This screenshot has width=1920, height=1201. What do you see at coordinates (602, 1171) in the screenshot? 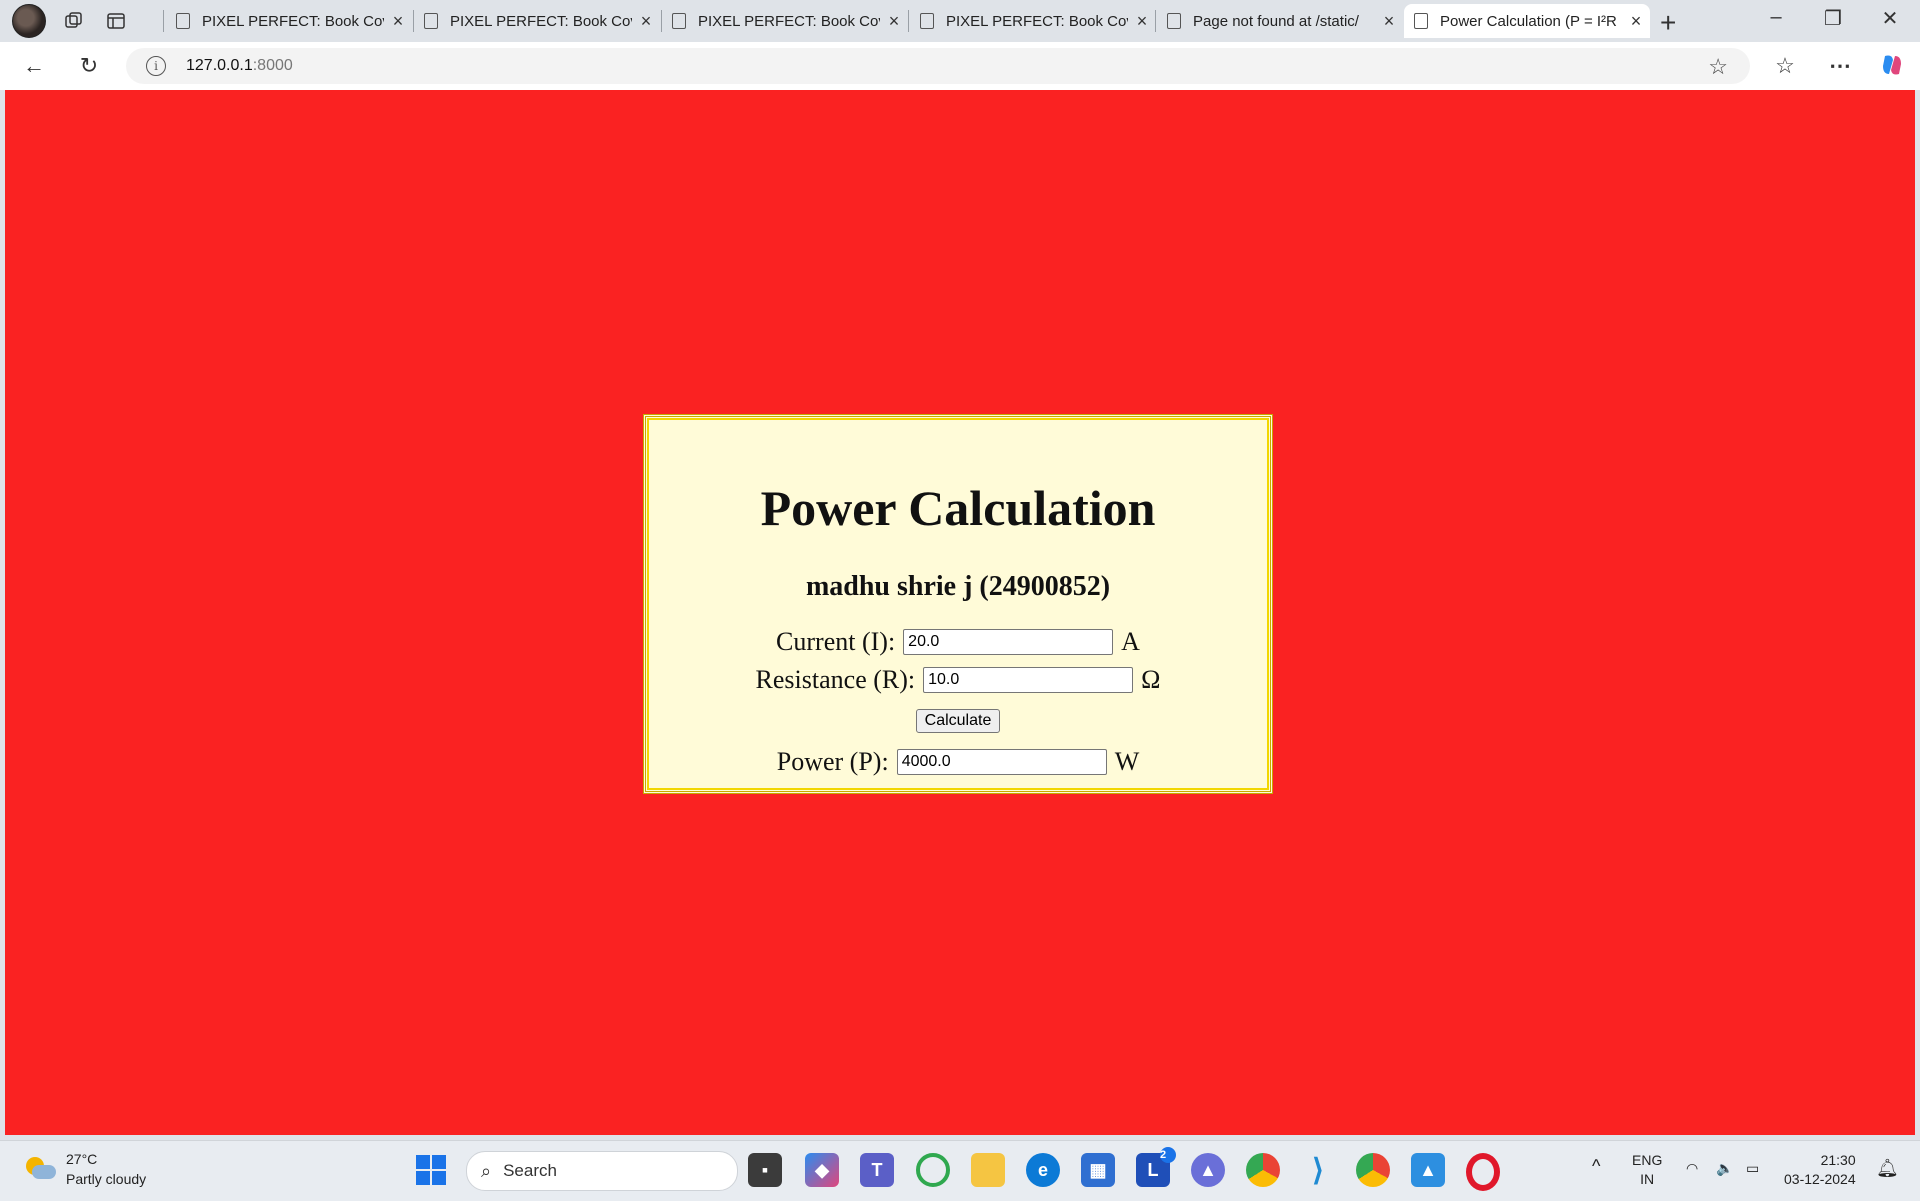
I see `taskbar-search: ⌕ Search` at bounding box center [602, 1171].